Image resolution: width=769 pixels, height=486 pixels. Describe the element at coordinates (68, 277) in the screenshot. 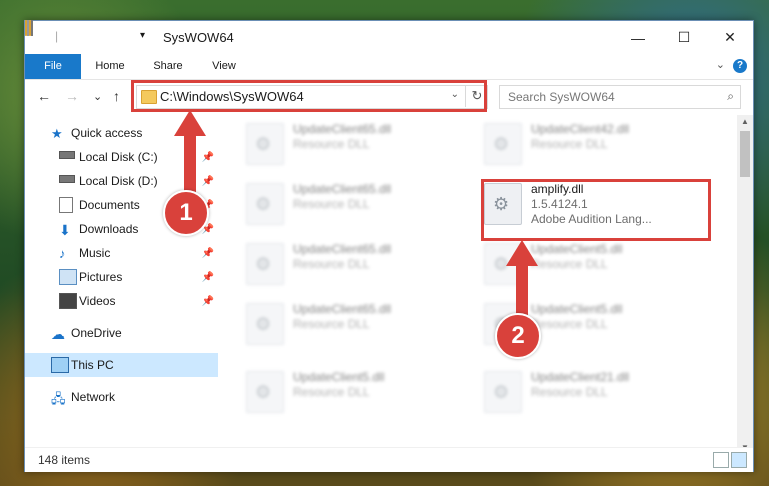

I see `pictures-icon` at that location.